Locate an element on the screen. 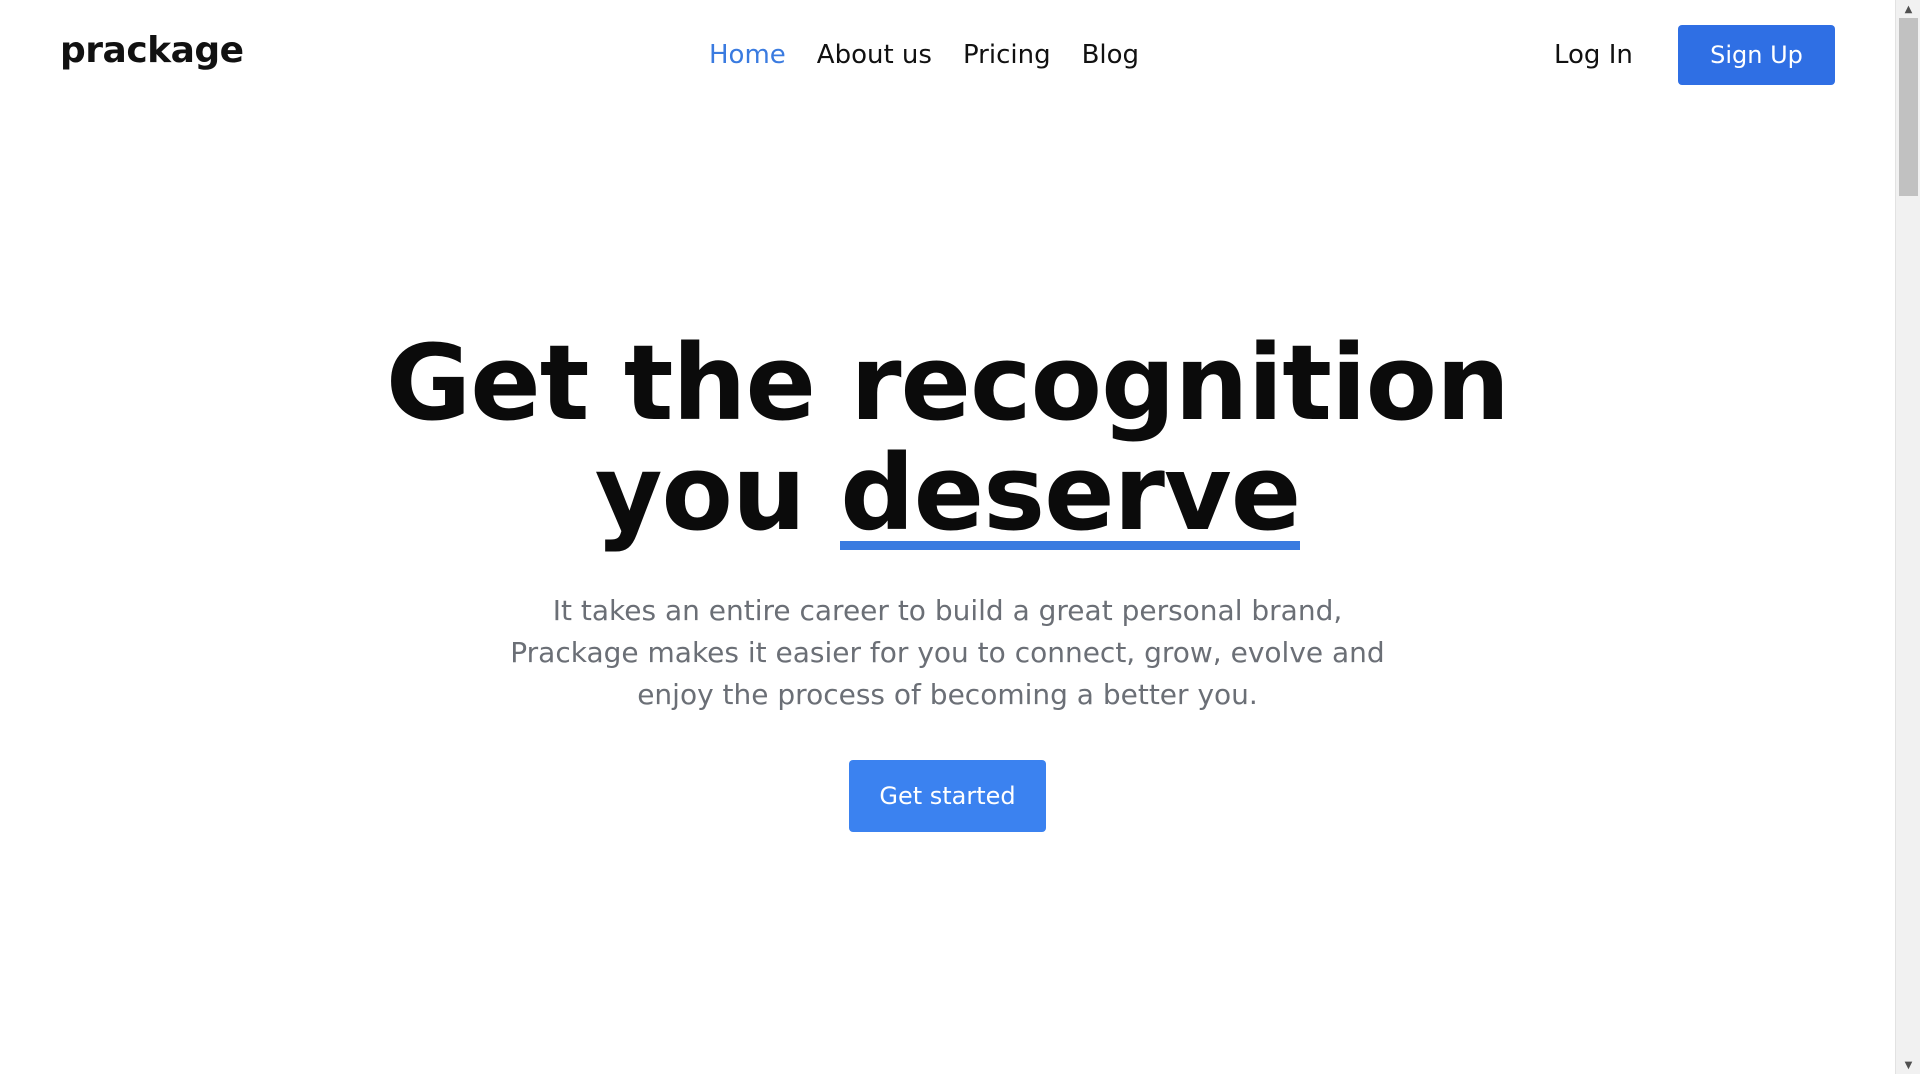  scroll-down-arrow-icon: ▼ is located at coordinates (1908, 1065).